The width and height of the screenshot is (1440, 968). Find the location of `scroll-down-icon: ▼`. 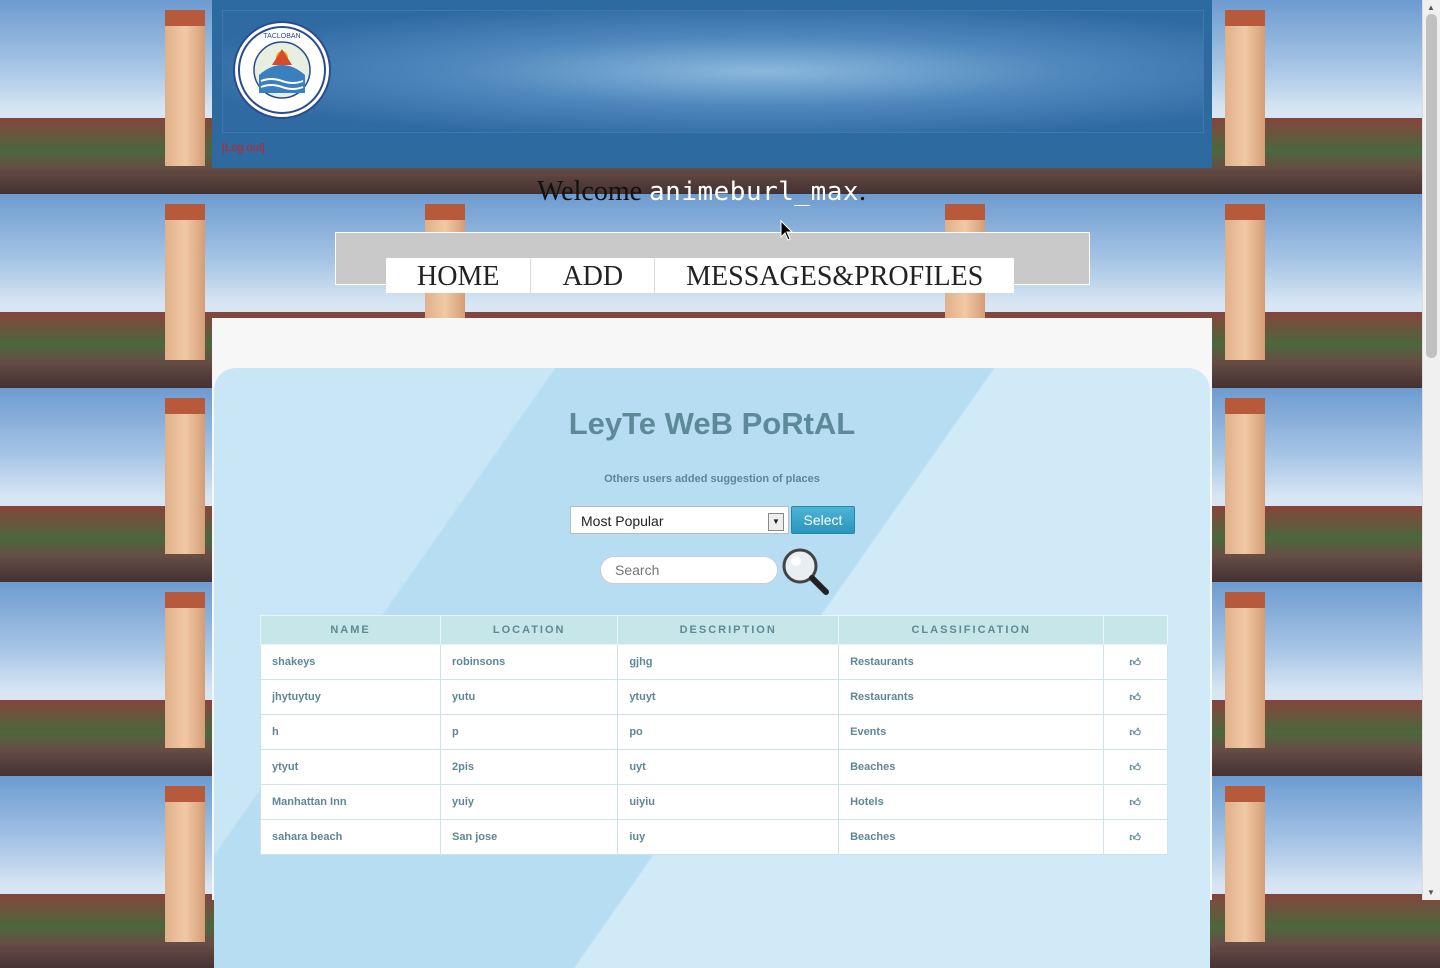

scroll-down-icon: ▼ is located at coordinates (1431, 892).